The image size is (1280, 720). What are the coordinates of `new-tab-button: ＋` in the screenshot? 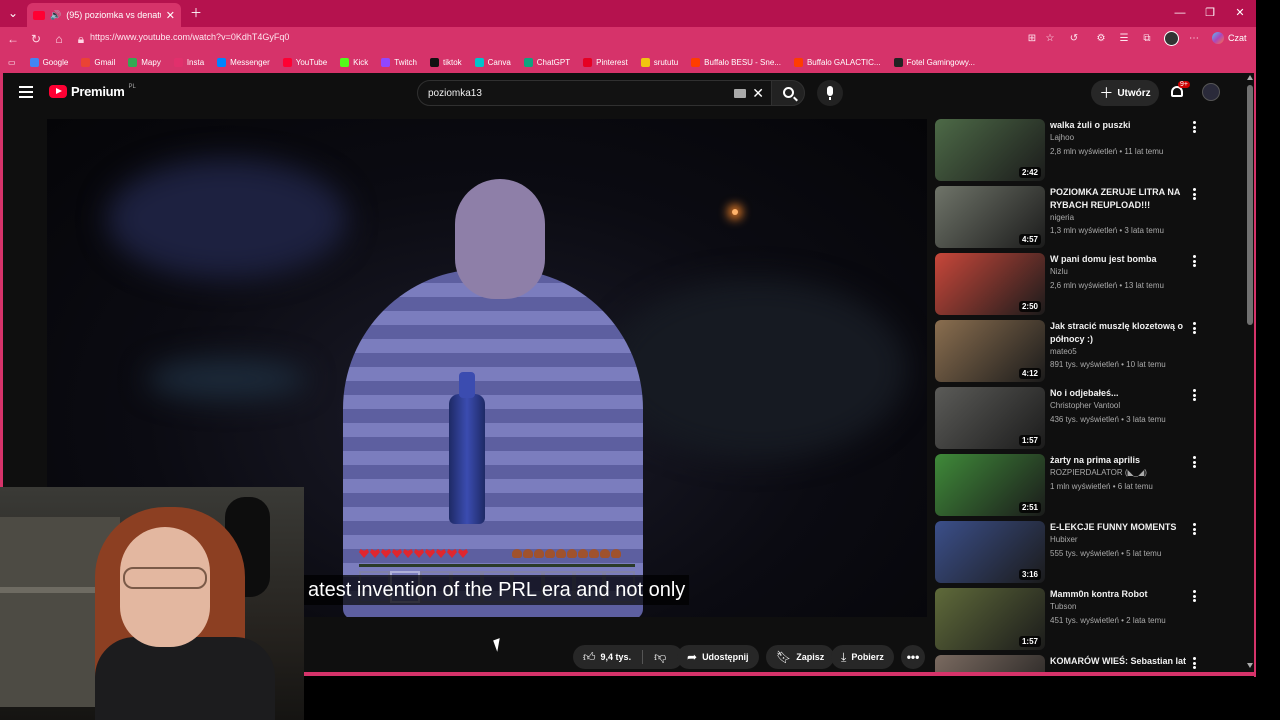 It's located at (196, 13).